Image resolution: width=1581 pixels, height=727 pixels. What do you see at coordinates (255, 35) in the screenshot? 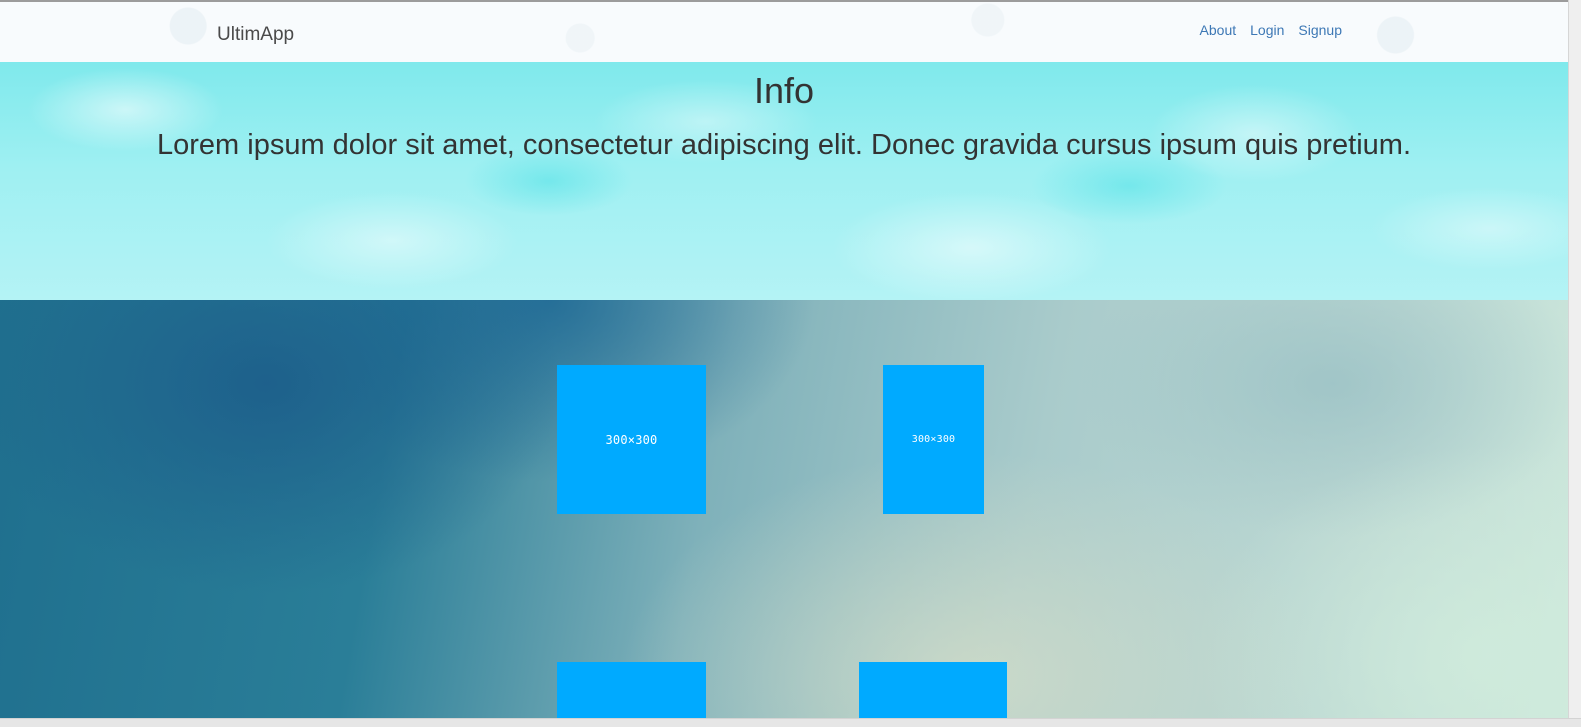
I see `brand-logo-link: UltimApp` at bounding box center [255, 35].